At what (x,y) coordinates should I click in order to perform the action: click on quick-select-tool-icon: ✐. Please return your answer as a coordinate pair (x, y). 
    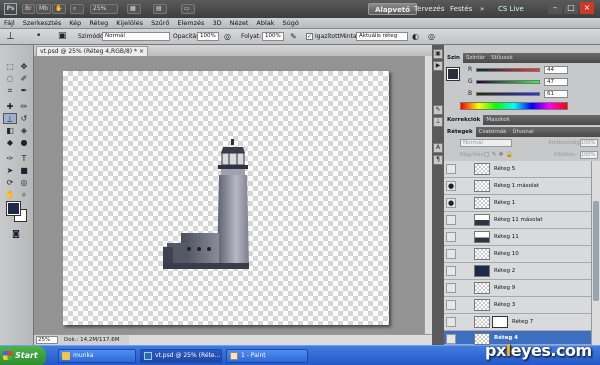
    Looking at the image, I should click on (24, 78).